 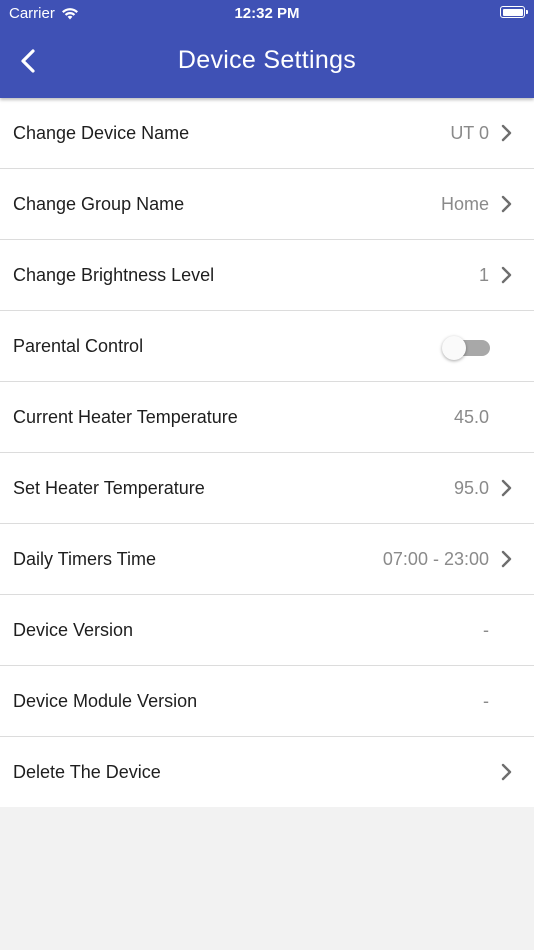 I want to click on set-temp-value: 95.0, so click(x=471, y=487).